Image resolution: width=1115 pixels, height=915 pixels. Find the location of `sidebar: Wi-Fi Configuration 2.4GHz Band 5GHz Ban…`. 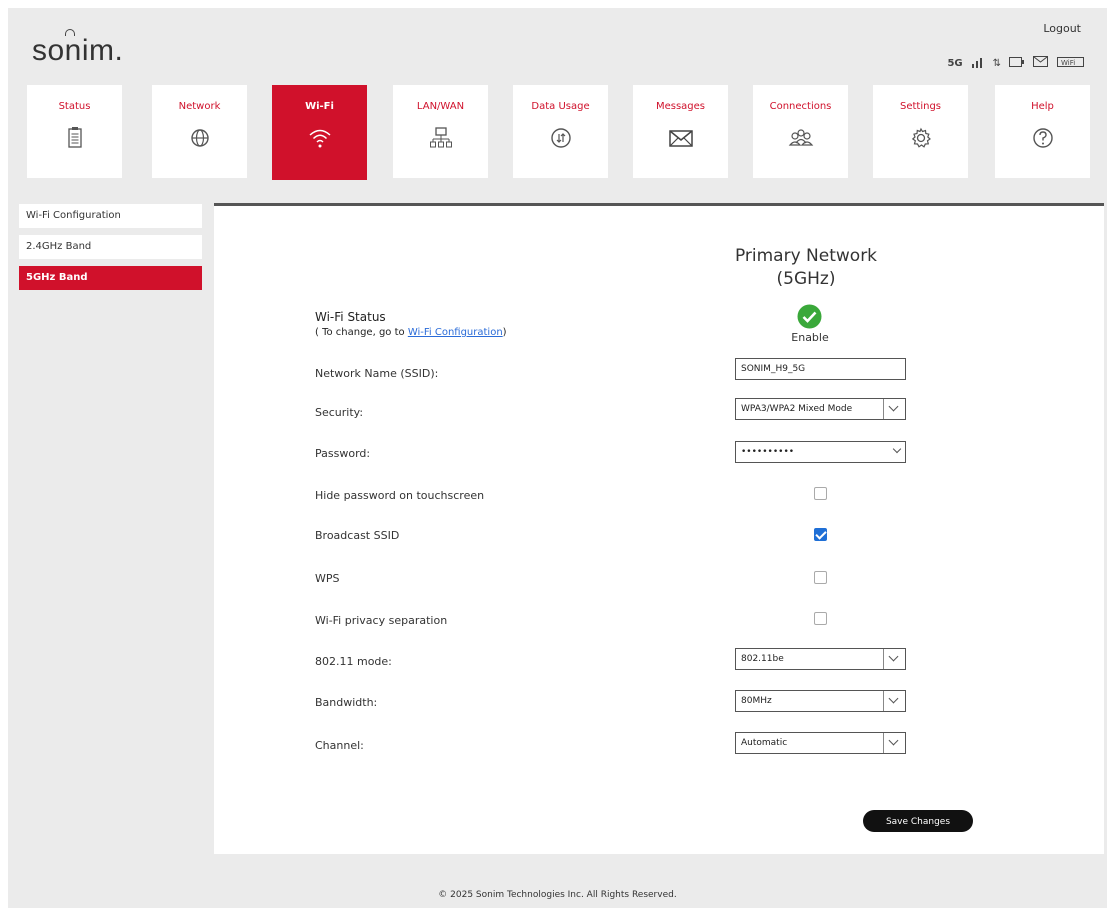

sidebar: Wi-Fi Configuration 2.4GHz Band 5GHz Ban… is located at coordinates (110, 250).